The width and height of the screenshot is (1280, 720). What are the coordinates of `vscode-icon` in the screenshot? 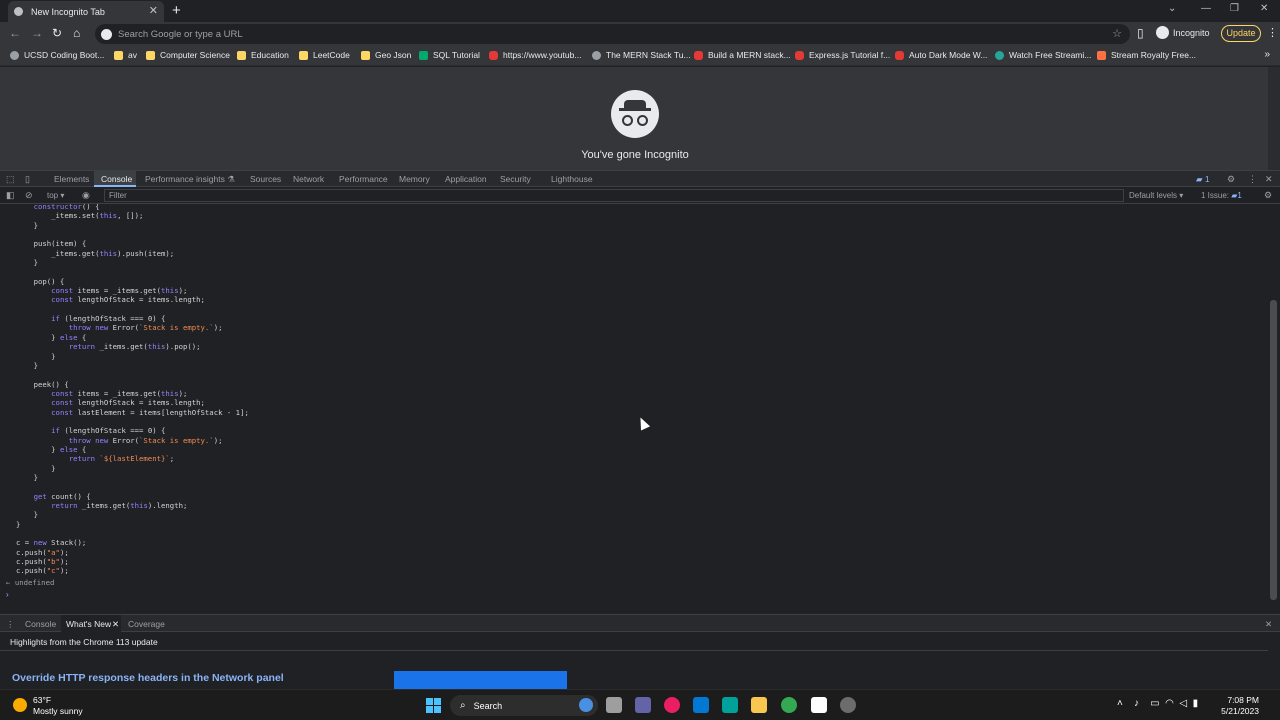 It's located at (701, 705).